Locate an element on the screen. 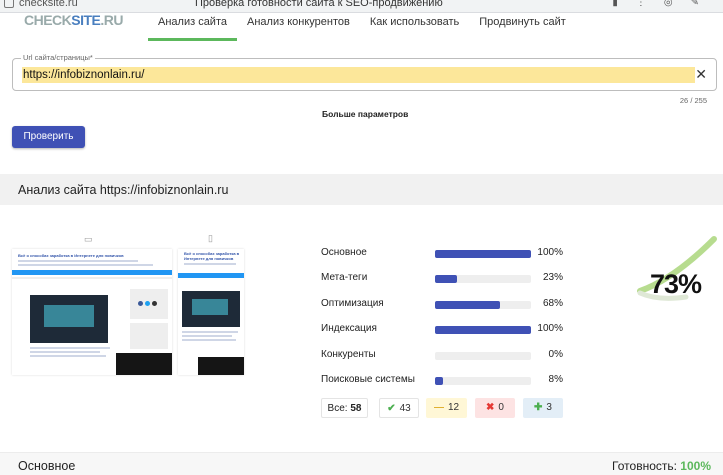  warnings-count: 12 is located at coordinates (453, 407).